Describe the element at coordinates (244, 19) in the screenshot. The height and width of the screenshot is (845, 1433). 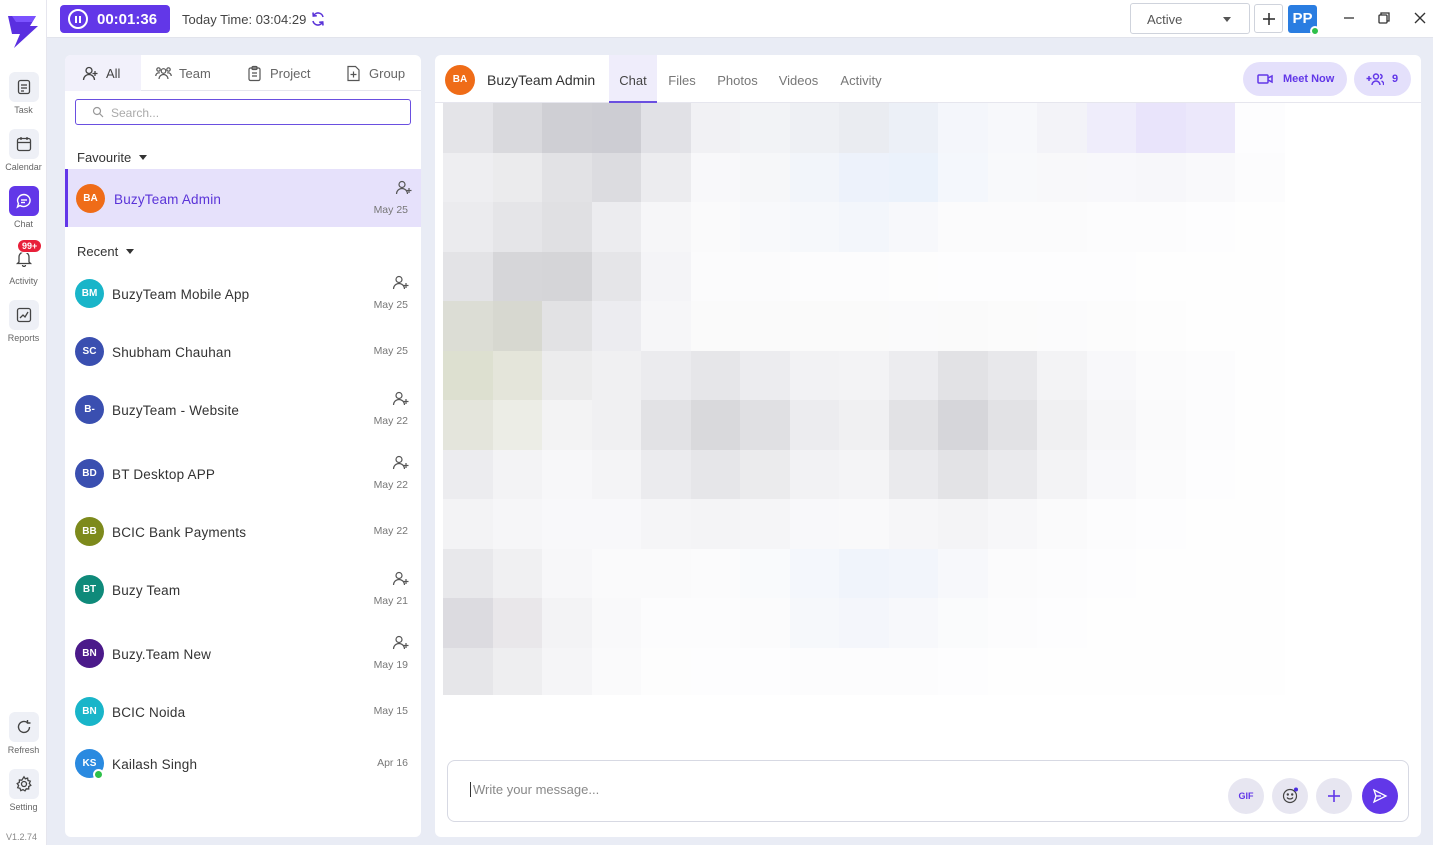
I see `today-time: Today Time: 03:04:29` at that location.